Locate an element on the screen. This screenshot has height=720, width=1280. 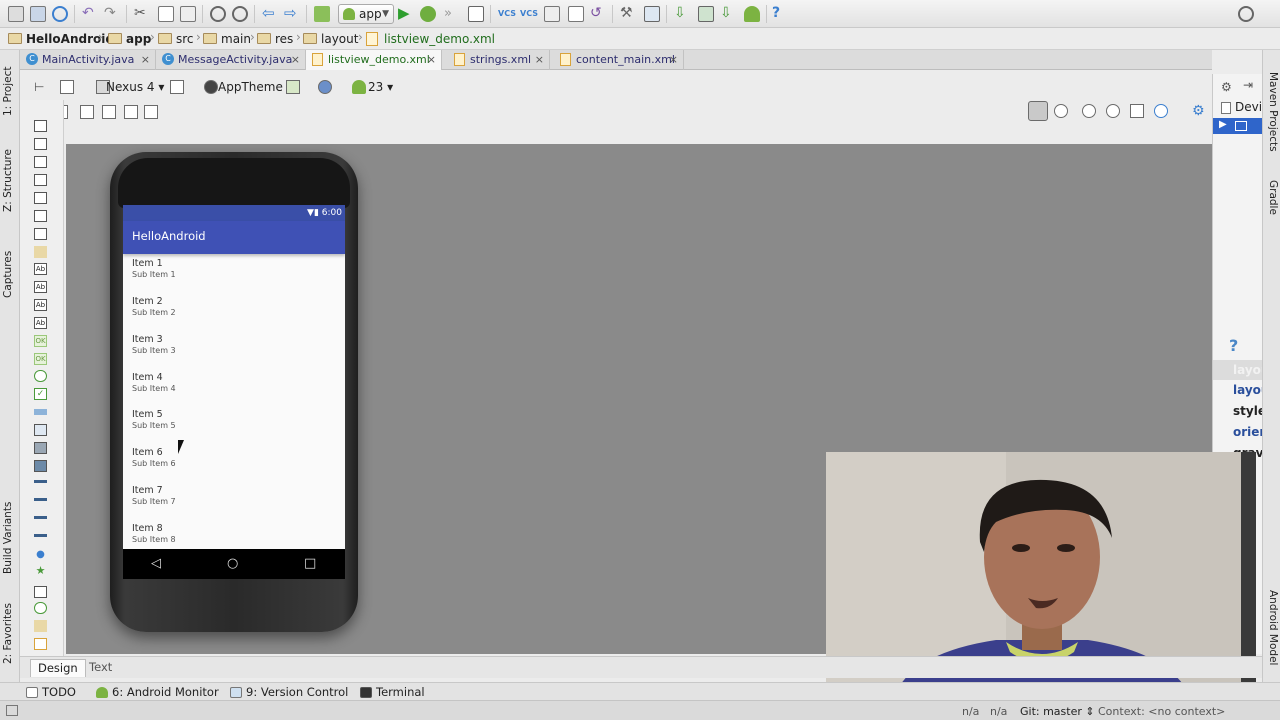
structure-tool-button: Z: Structure is located at coordinates (10, 175).